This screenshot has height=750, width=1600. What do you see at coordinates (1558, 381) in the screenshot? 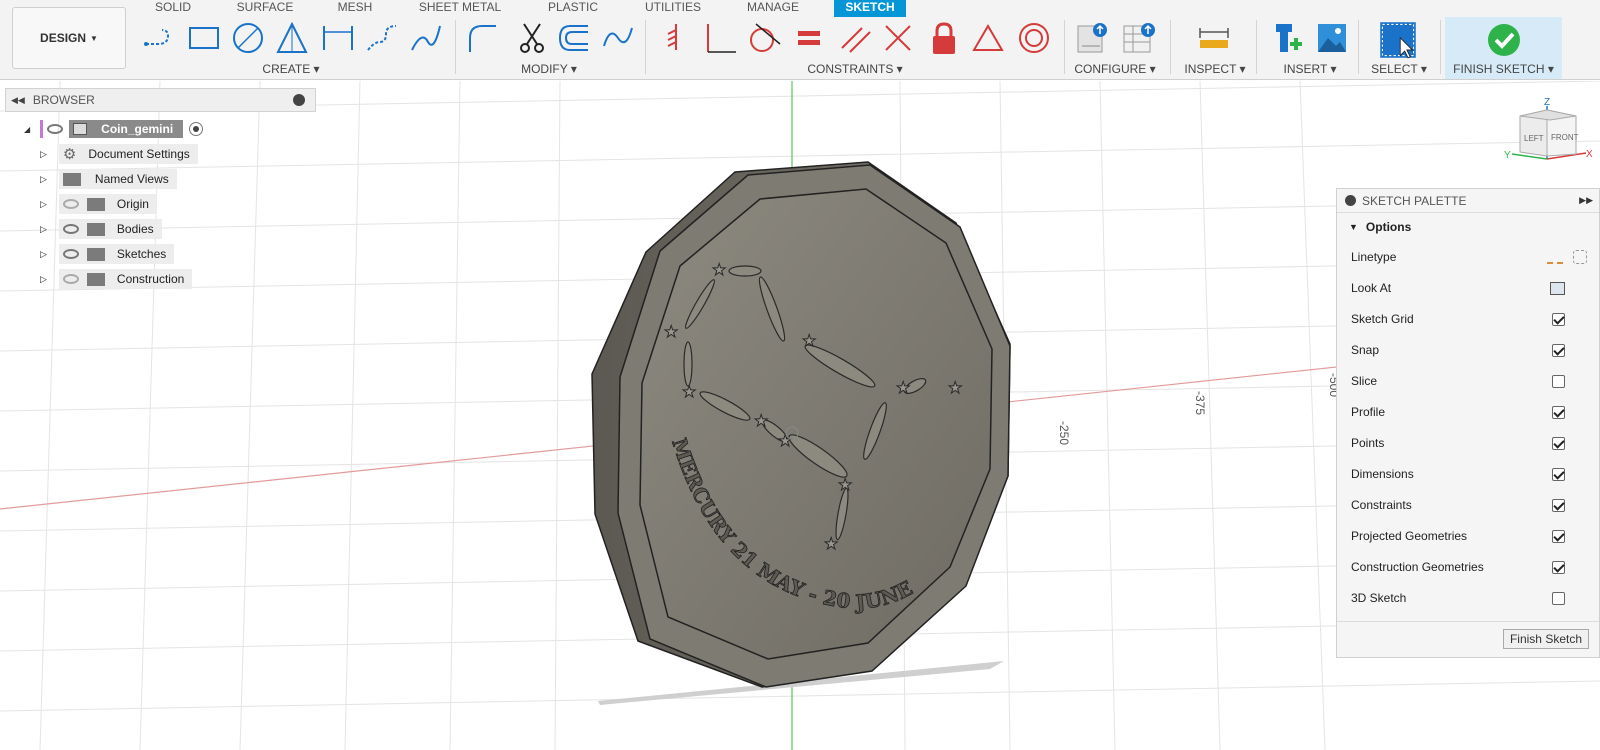
I see `slice-checkbox` at bounding box center [1558, 381].